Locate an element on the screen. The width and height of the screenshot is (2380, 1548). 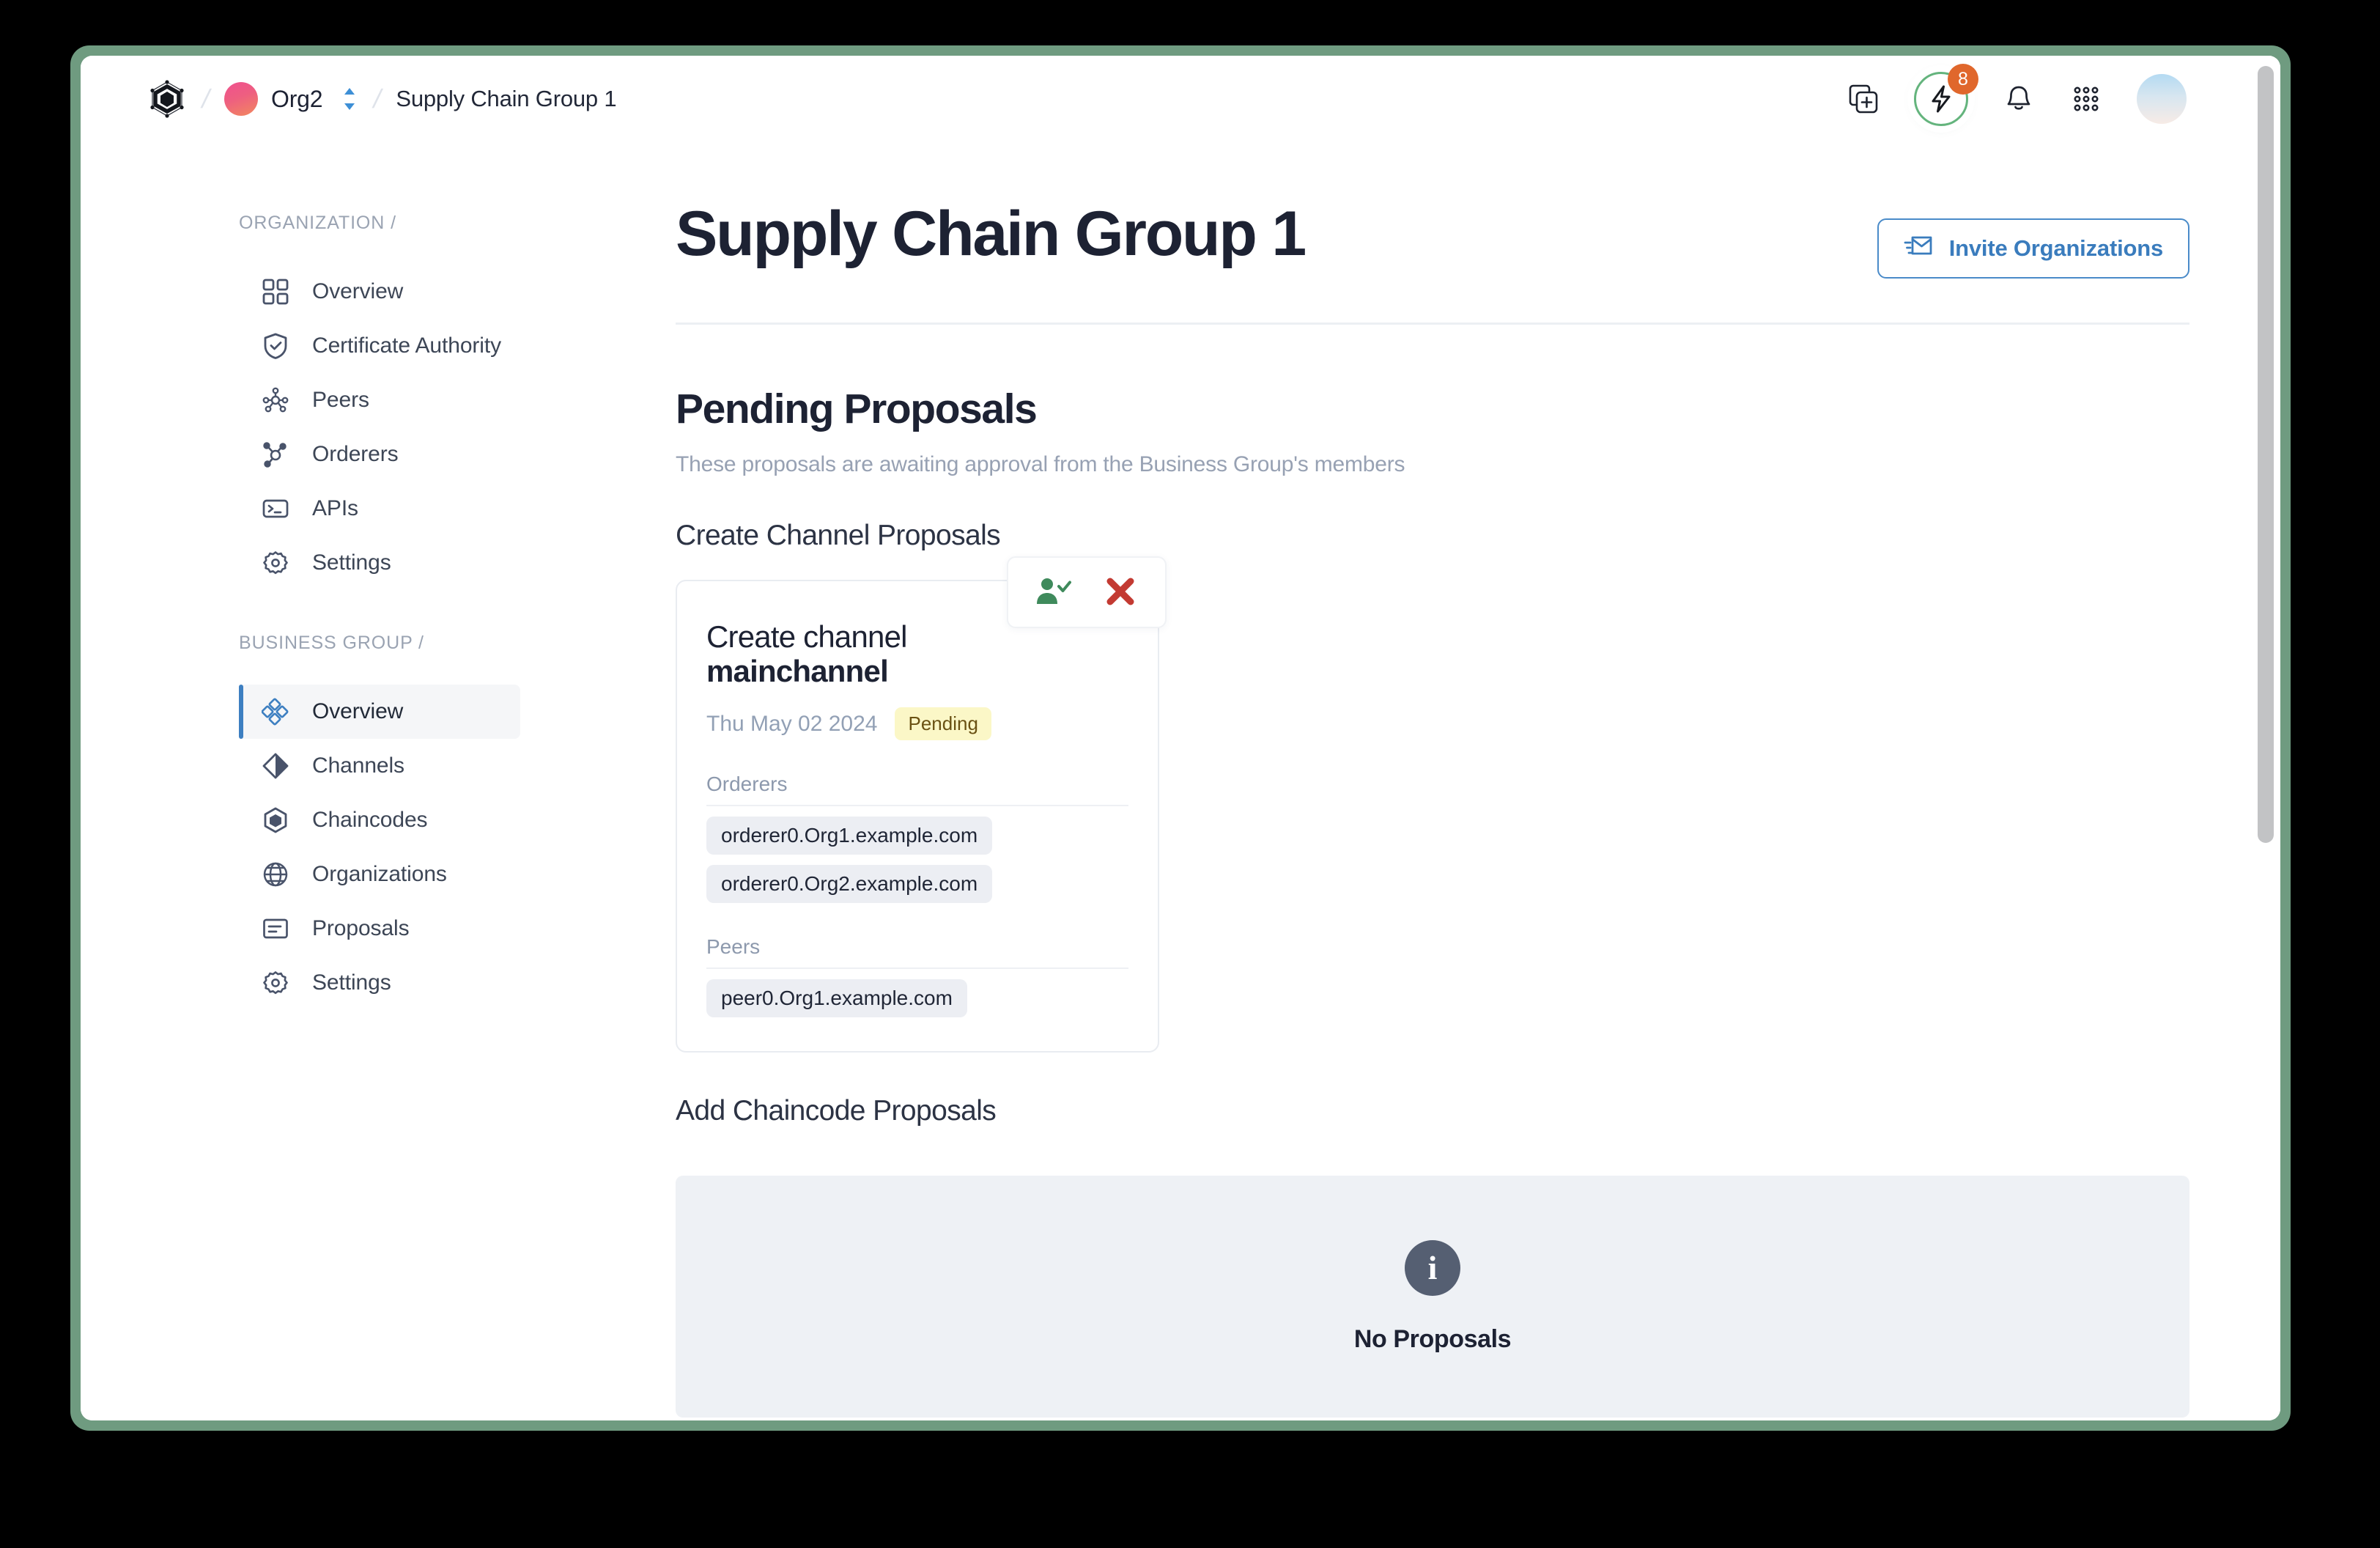
sidebar-item-channels: Channels is located at coordinates (379, 766).